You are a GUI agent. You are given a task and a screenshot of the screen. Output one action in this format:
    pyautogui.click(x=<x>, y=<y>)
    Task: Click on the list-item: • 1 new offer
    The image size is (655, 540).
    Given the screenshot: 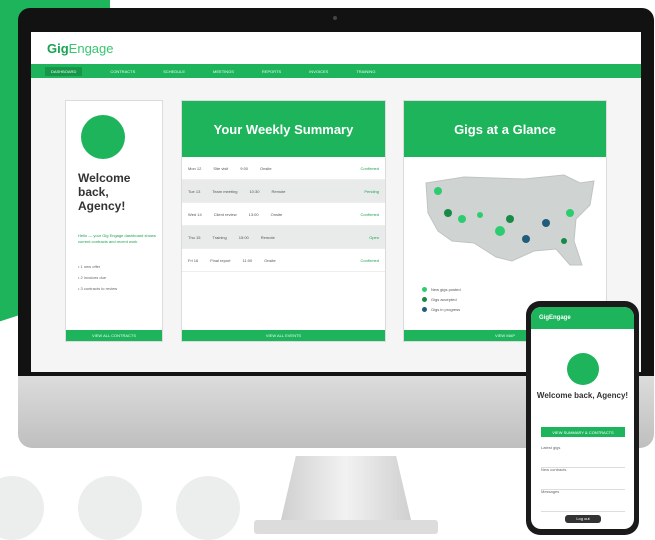 What is the action you would take?
    pyautogui.click(x=89, y=266)
    